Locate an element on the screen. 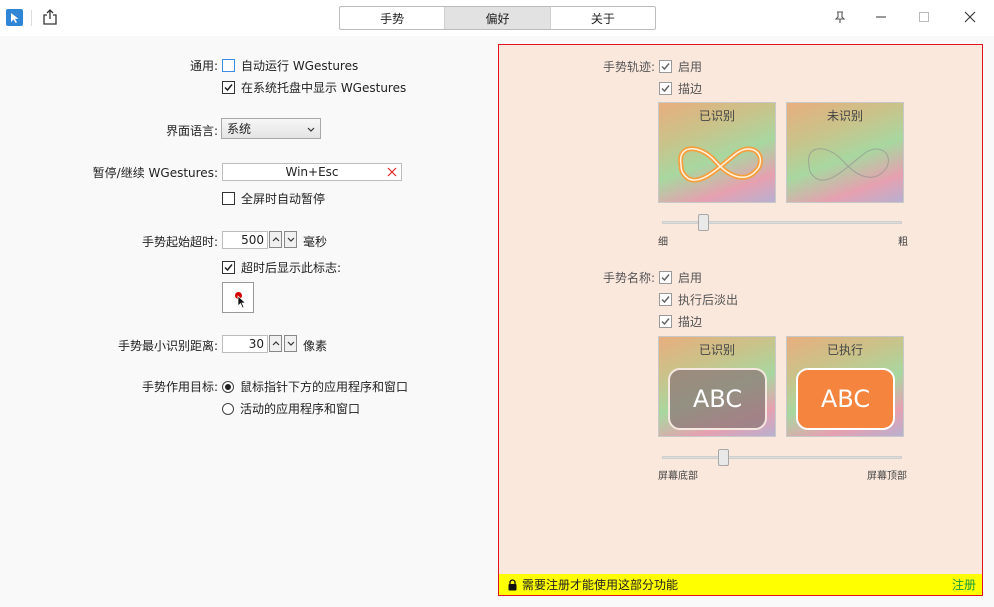 The height and width of the screenshot is (607, 994). chevron-down-icon is located at coordinates (311, 129).